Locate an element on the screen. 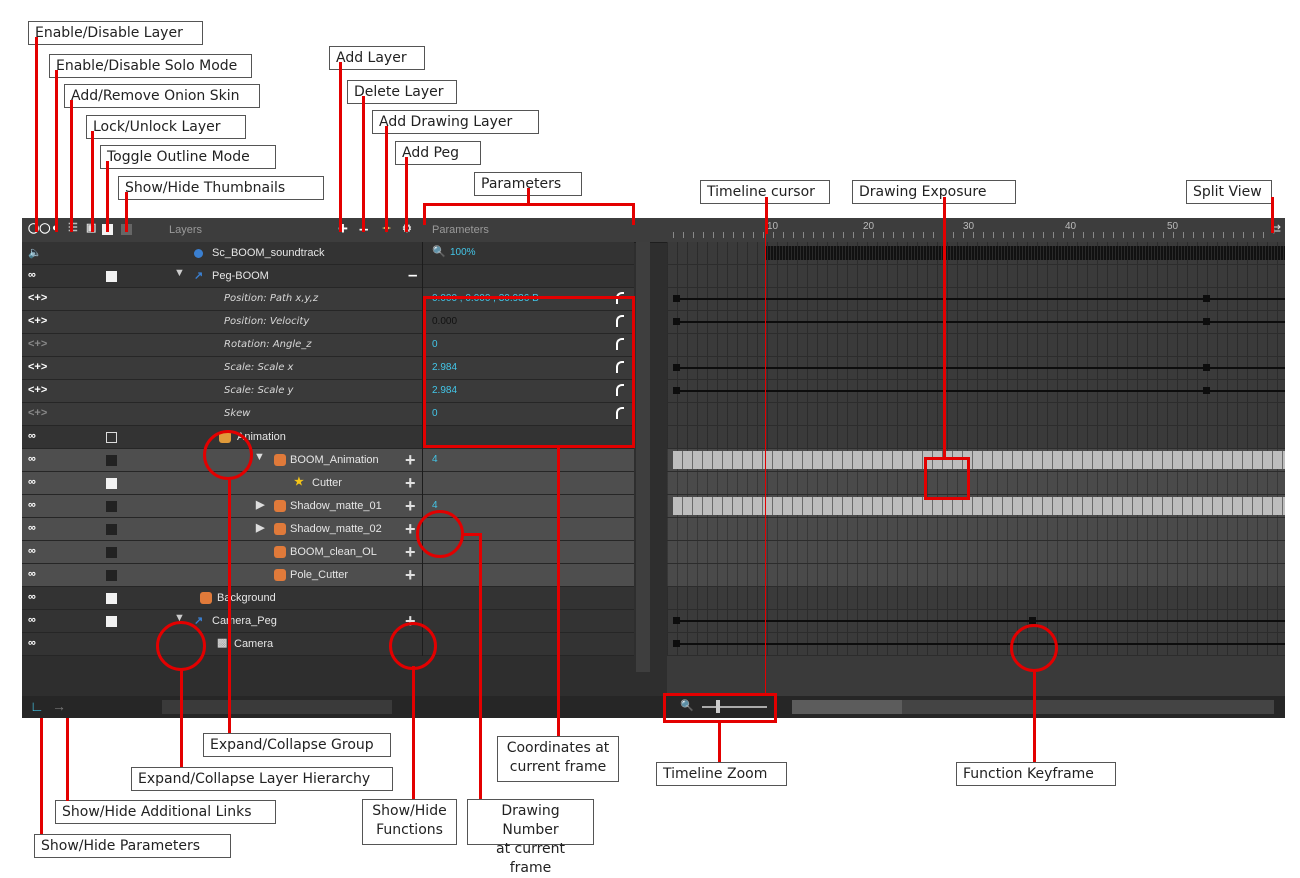 The image size is (1300, 878). timeline-cursor is located at coordinates (765, 457).